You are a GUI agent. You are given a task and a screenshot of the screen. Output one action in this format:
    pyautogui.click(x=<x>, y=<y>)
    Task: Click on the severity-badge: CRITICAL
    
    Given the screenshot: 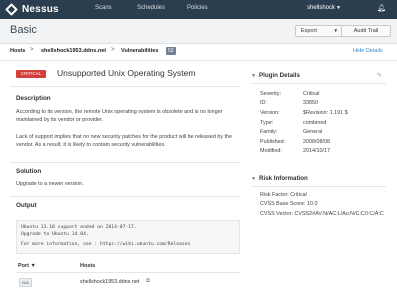 What is the action you would take?
    pyautogui.click(x=31, y=74)
    